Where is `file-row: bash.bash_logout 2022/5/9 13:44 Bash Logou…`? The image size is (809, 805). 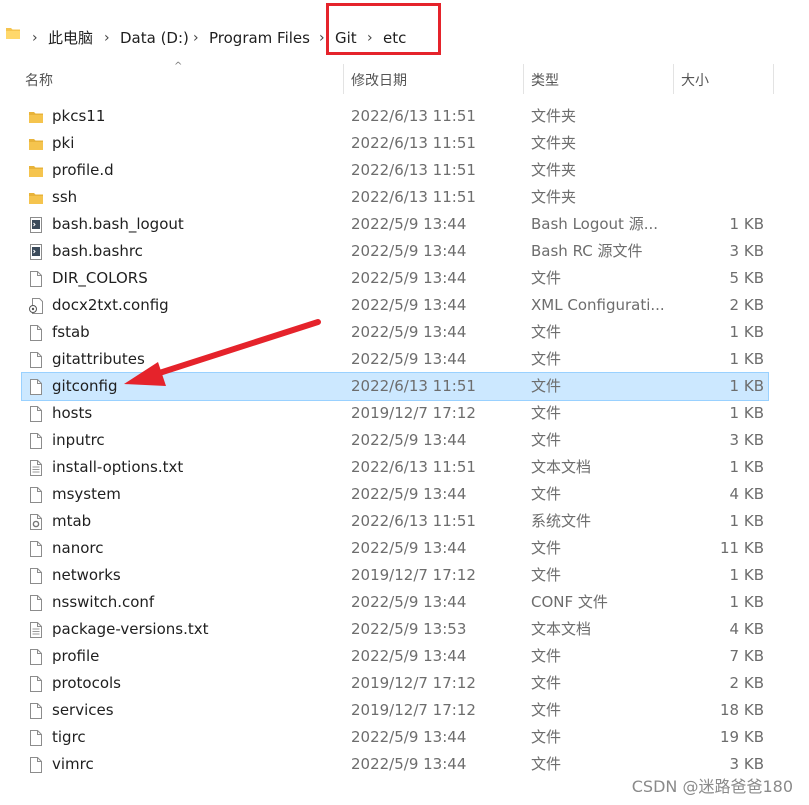 file-row: bash.bash_logout 2022/5/9 13:44 Bash Logou… is located at coordinates (395, 224).